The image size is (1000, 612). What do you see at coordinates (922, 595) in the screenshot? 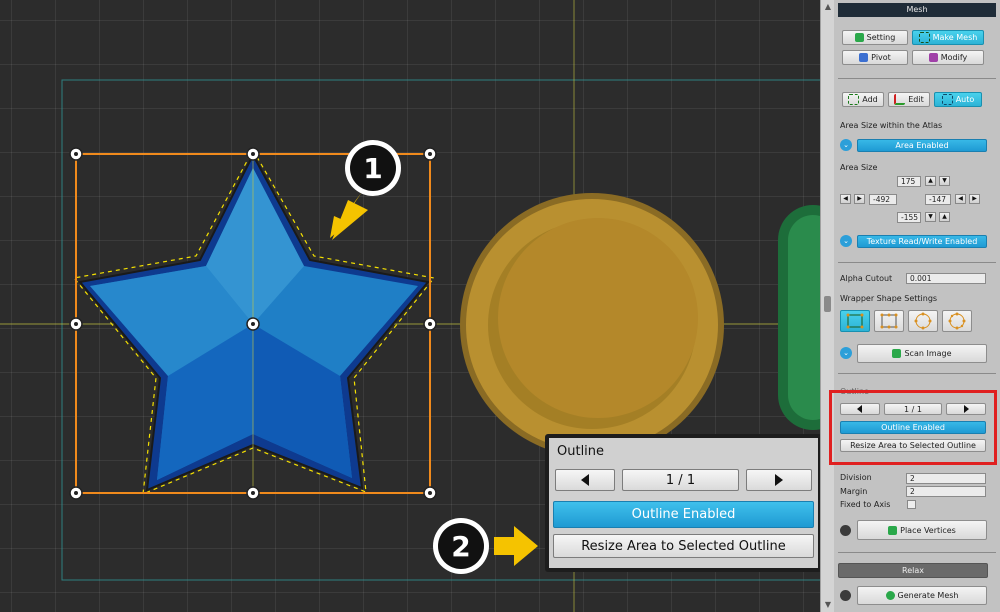
I see `generate-mesh-button: Generate Mesh` at bounding box center [922, 595].